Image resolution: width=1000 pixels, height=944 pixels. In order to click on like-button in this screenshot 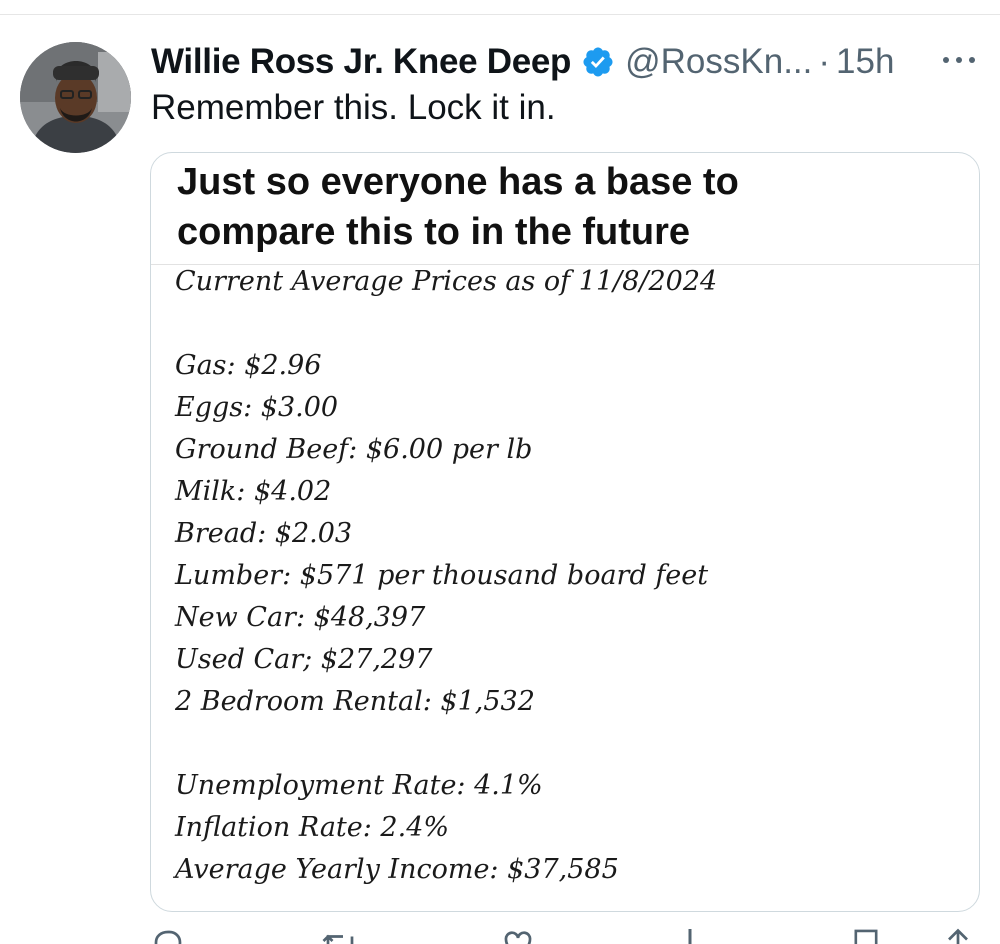, I will do `click(518, 935)`.